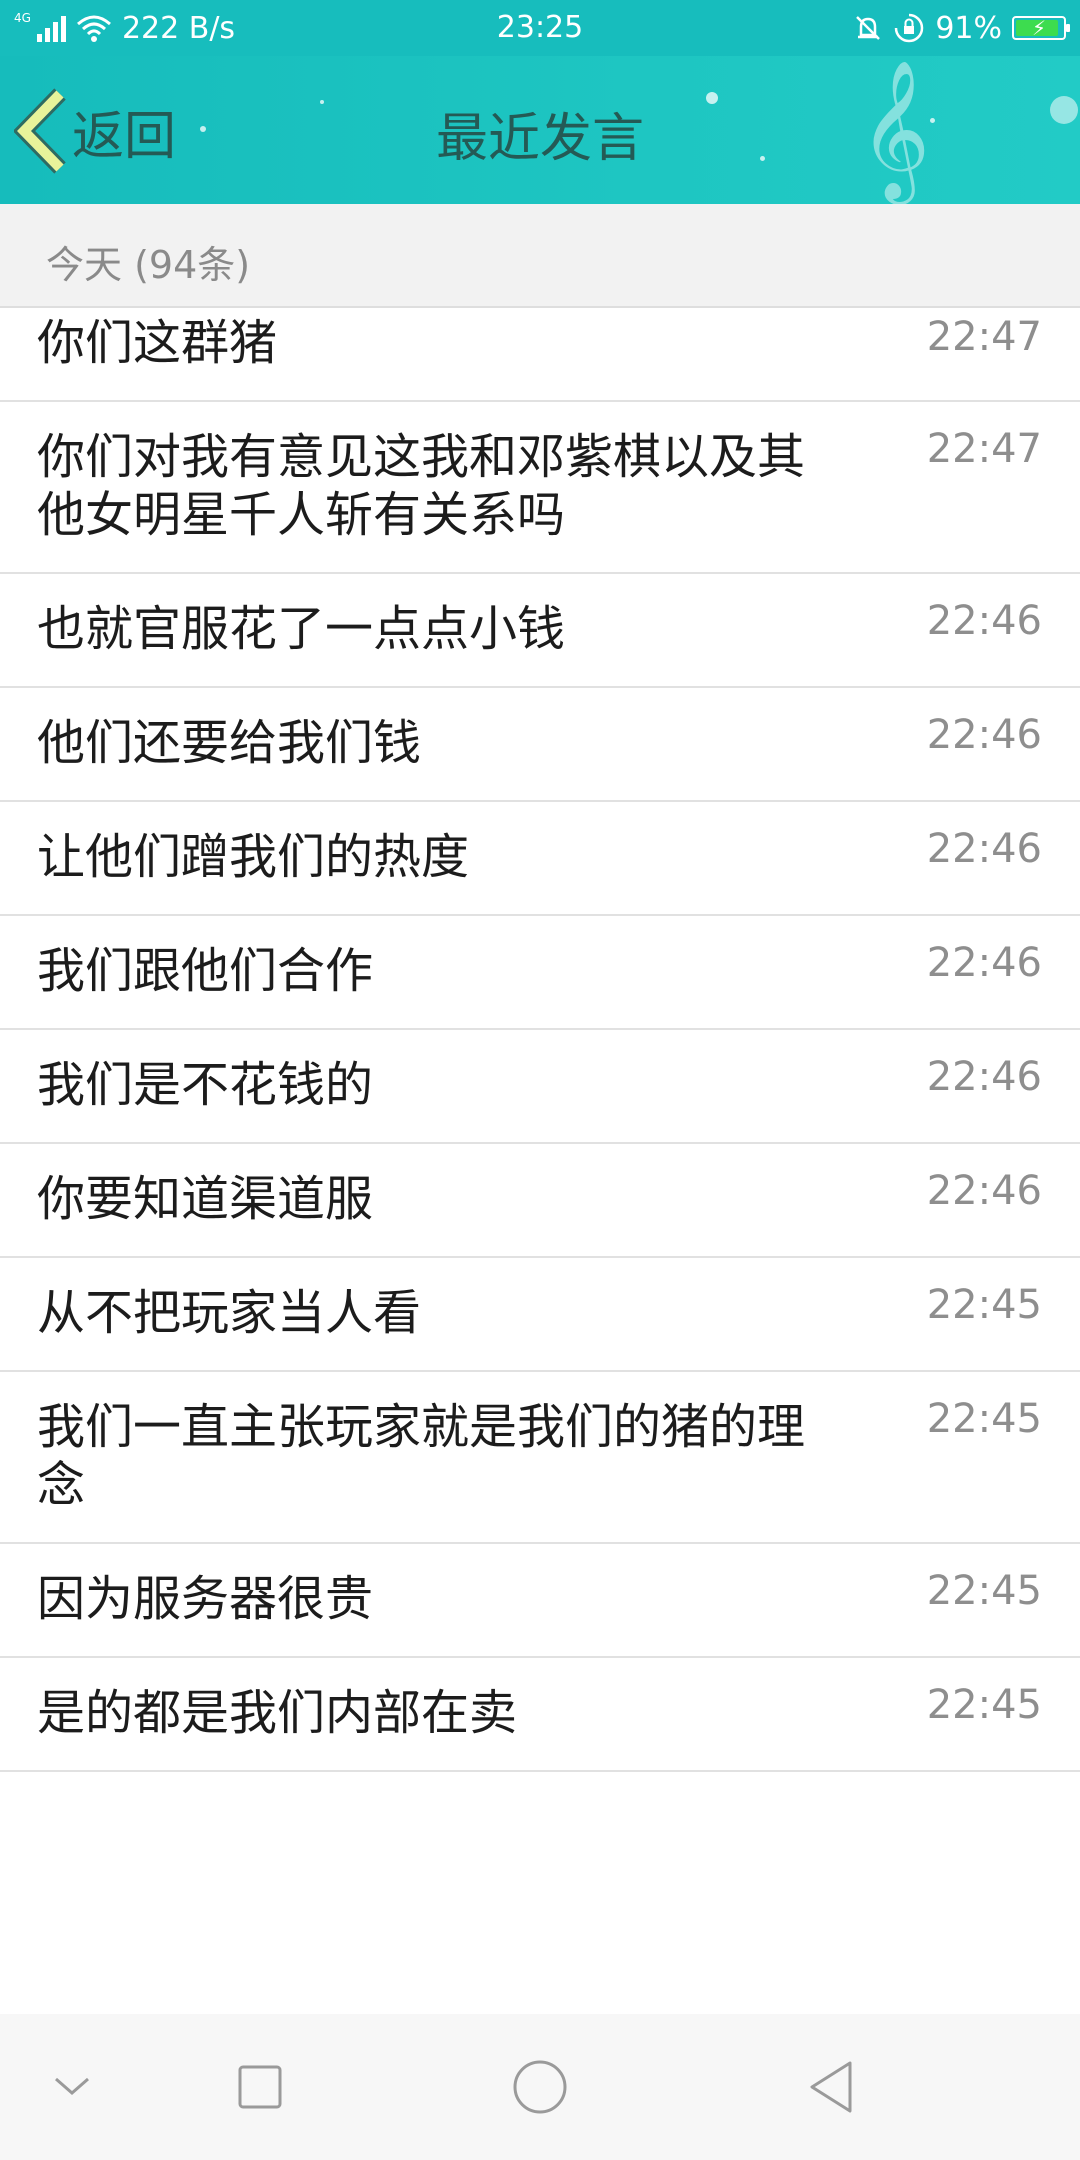  Describe the element at coordinates (540, 256) in the screenshot. I see `date-section-header: 今天 (94条)` at that location.